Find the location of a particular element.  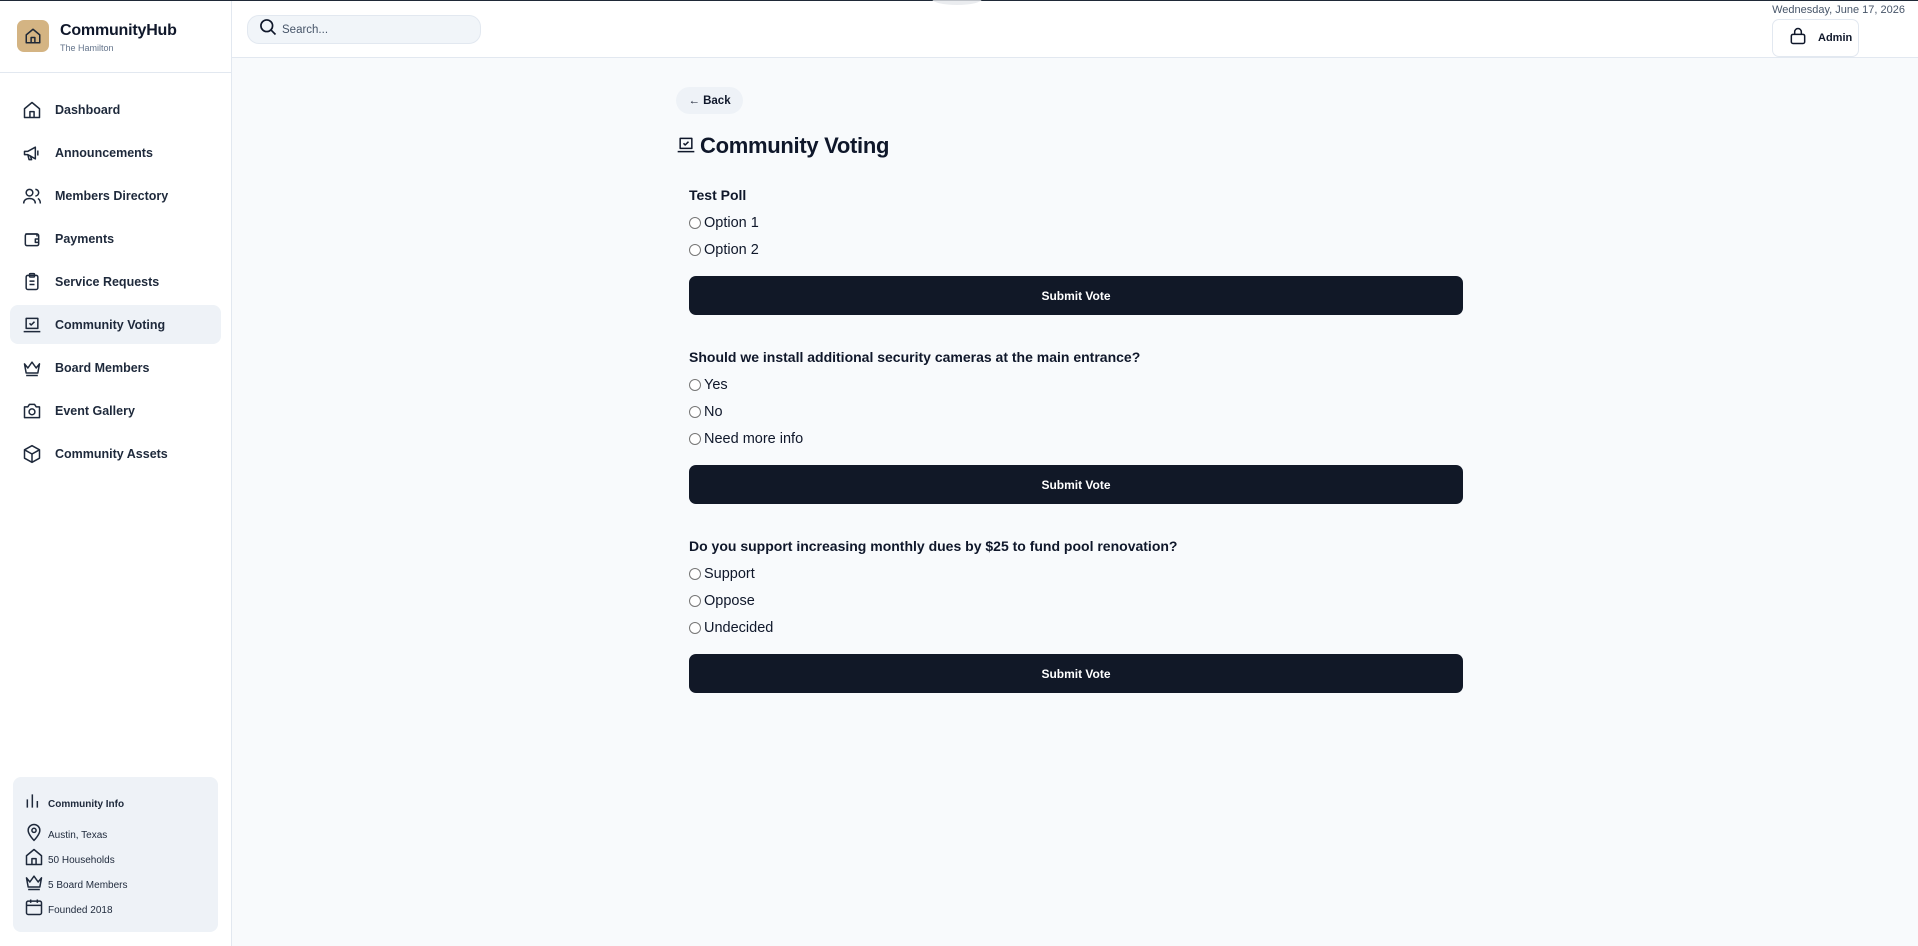

info-location-row: Austin, Texas is located at coordinates (65, 831).